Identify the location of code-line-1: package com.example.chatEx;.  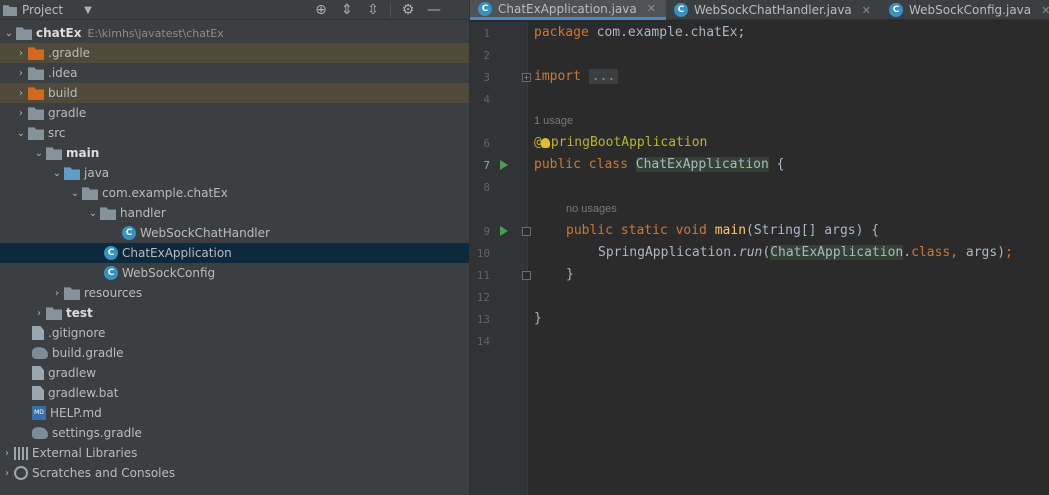
(639, 33).